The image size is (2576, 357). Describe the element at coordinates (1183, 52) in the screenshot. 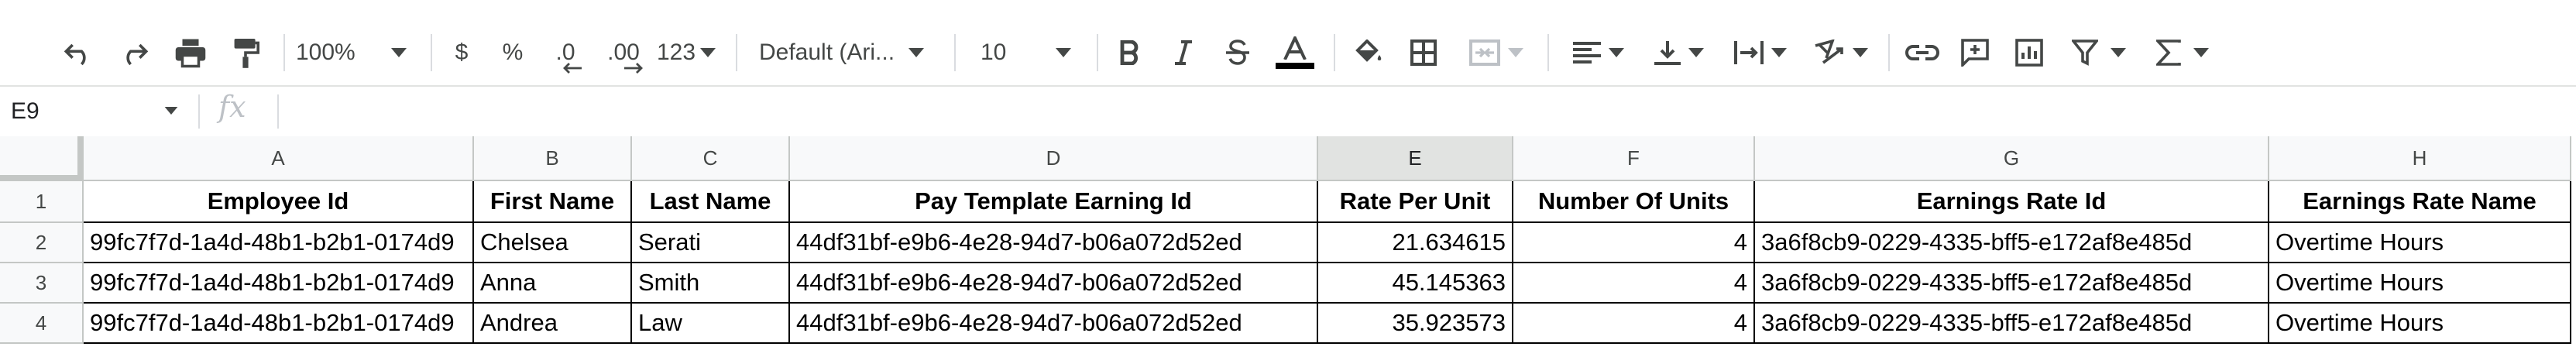

I see `italic-icon` at that location.